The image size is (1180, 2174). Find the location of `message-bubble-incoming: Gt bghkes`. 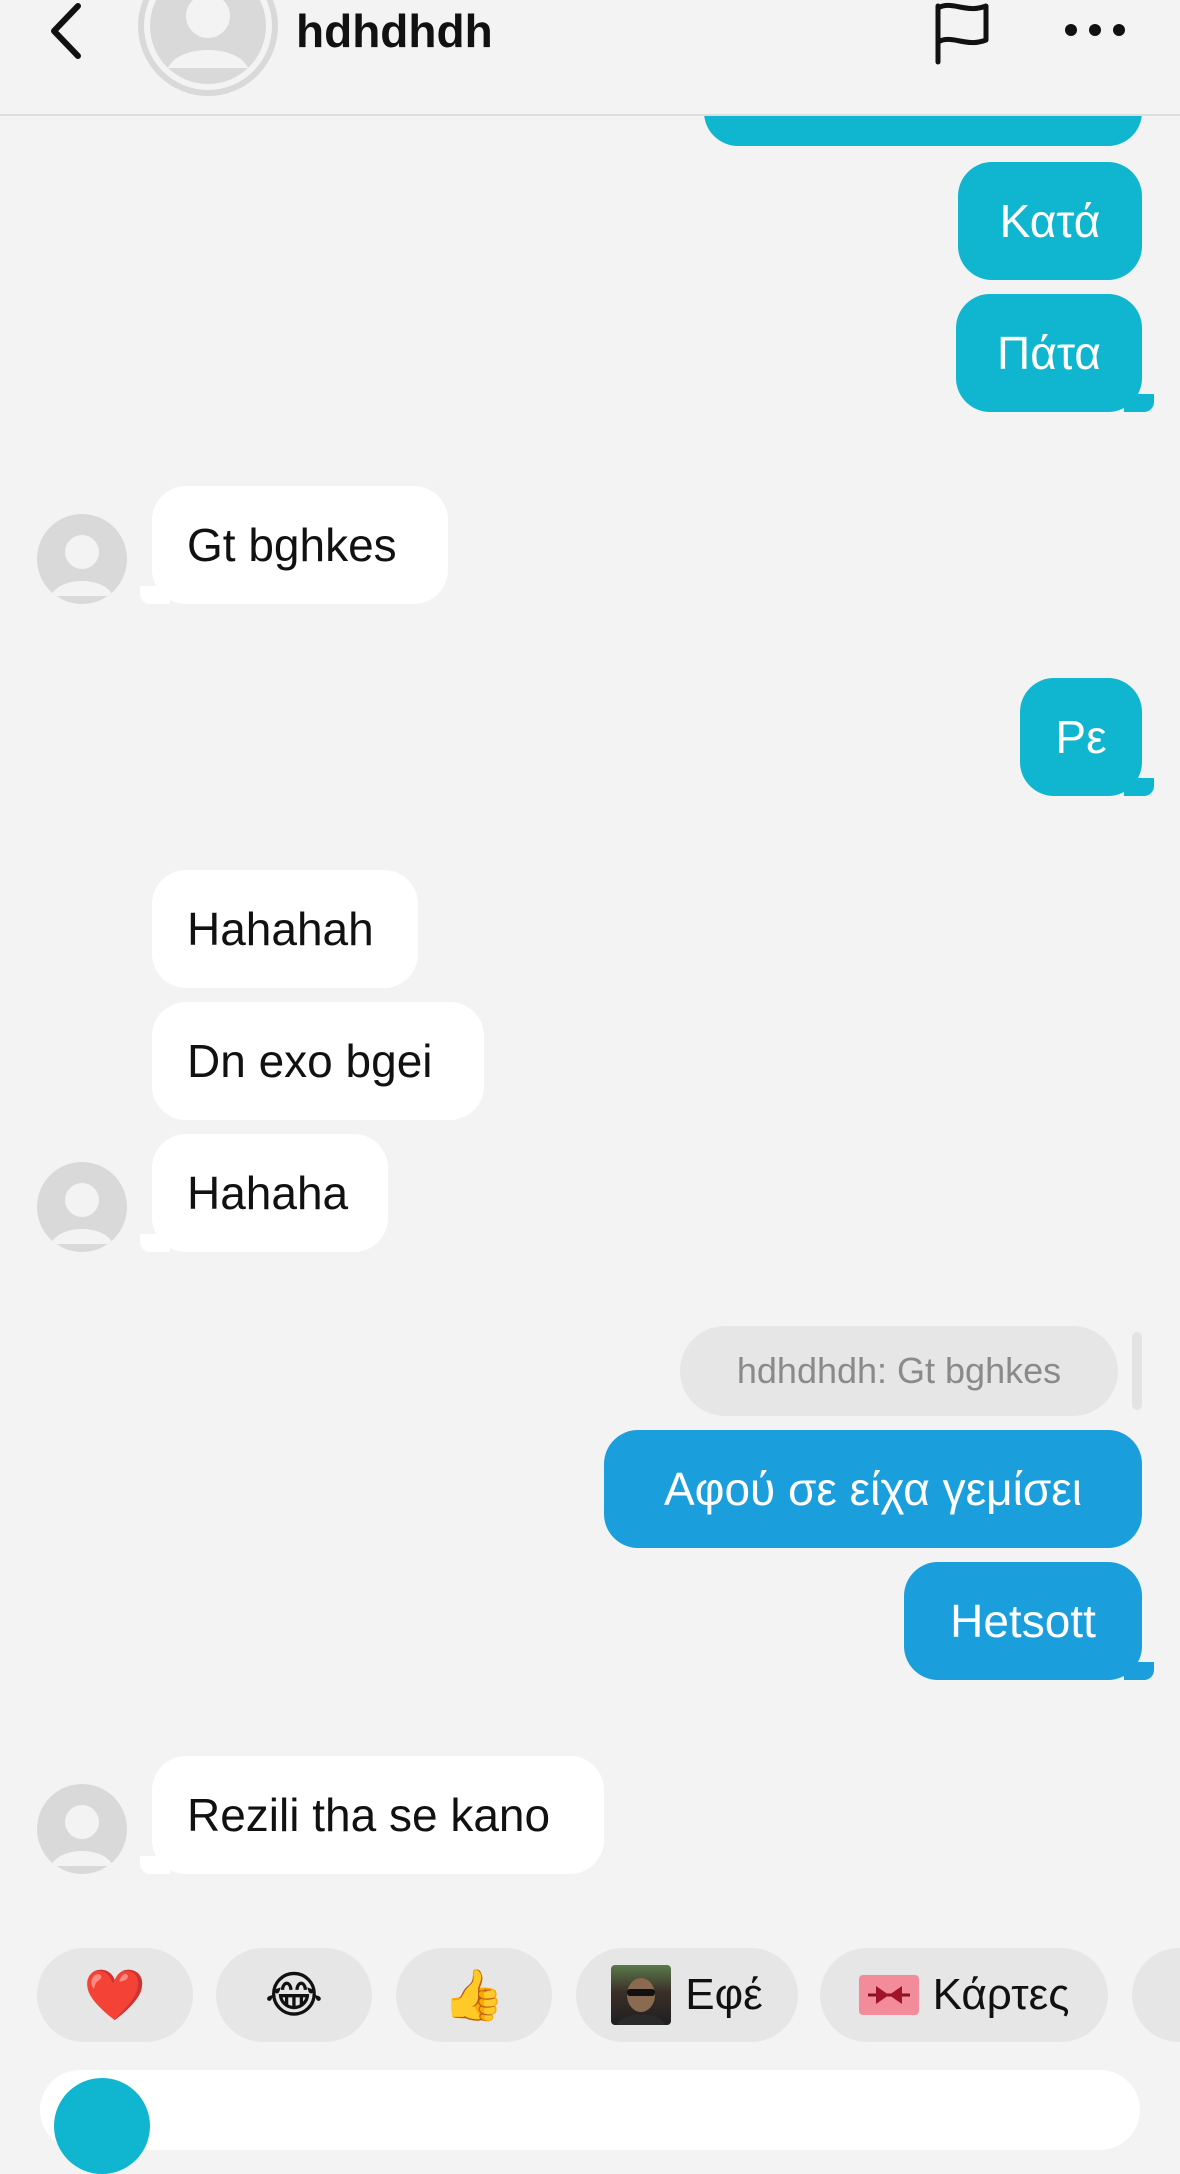

message-bubble-incoming: Gt bghkes is located at coordinates (294, 545).